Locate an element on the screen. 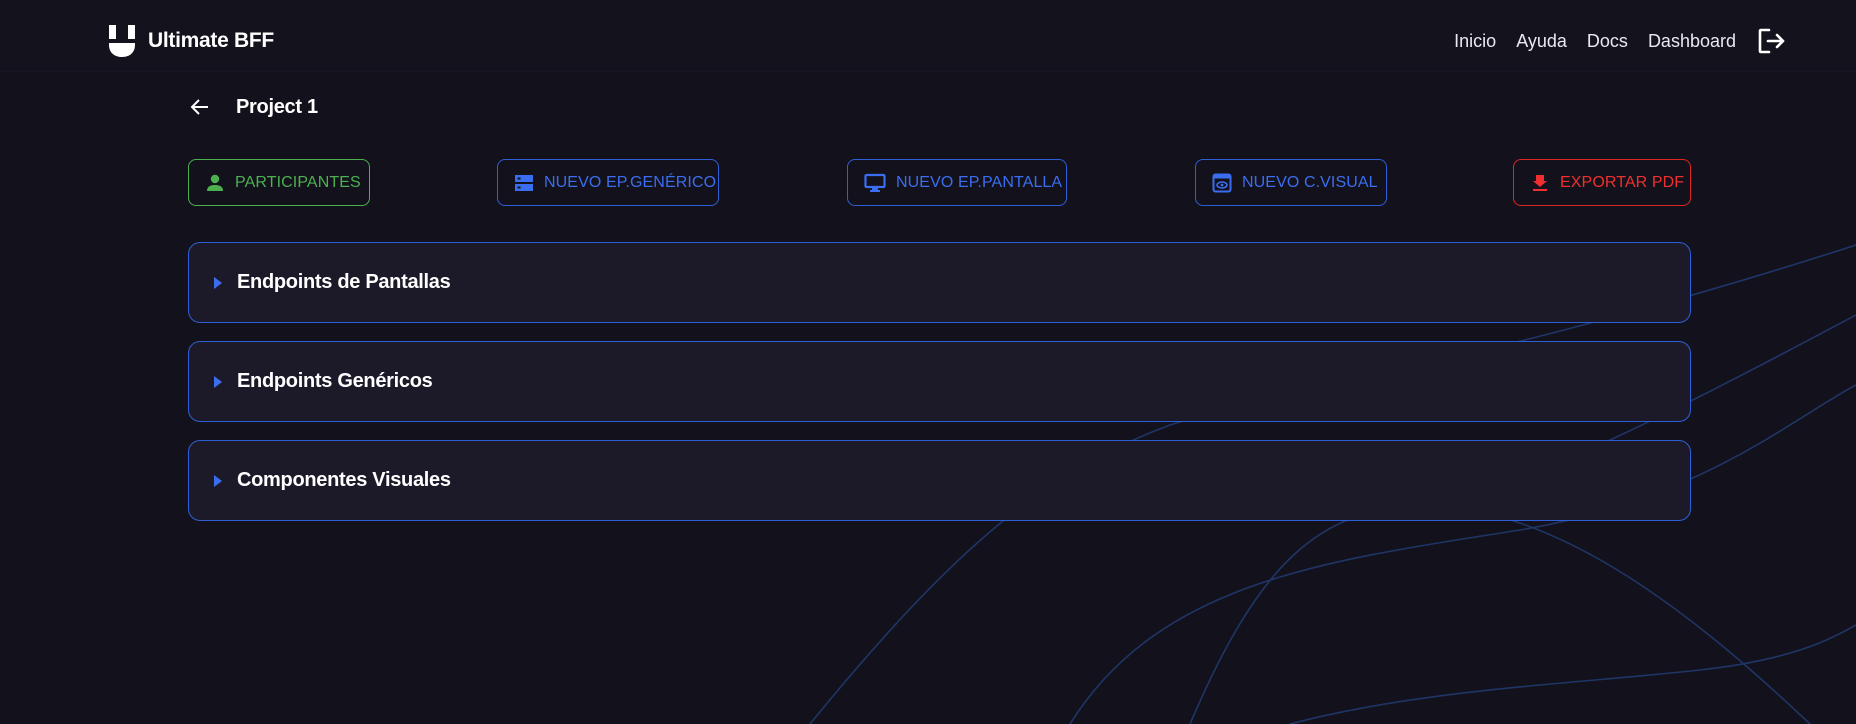 Image resolution: width=1856 pixels, height=724 pixels. nuevo-ep-pantalla-label: NUEVO EP.PANTALLA is located at coordinates (979, 182).